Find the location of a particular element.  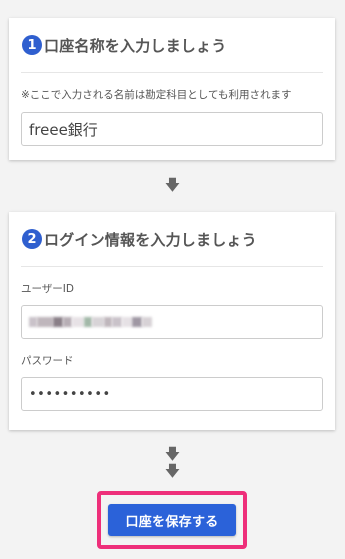

step1-header: 1 口座名称を入力しましょう is located at coordinates (172, 45).